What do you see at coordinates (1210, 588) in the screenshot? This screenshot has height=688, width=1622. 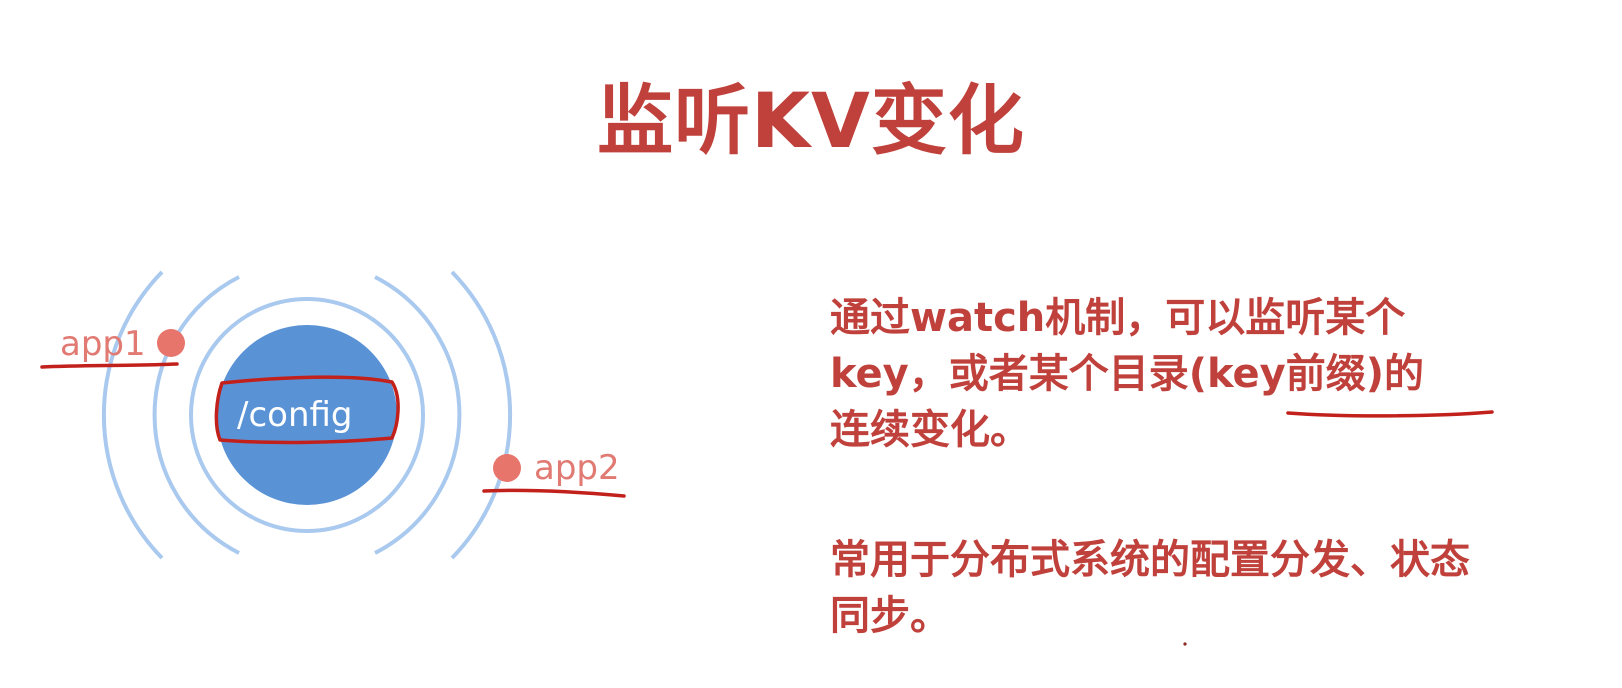 I see `description-paragraph-2: 常用于分布式系统的配置分发、状态 同步。` at bounding box center [1210, 588].